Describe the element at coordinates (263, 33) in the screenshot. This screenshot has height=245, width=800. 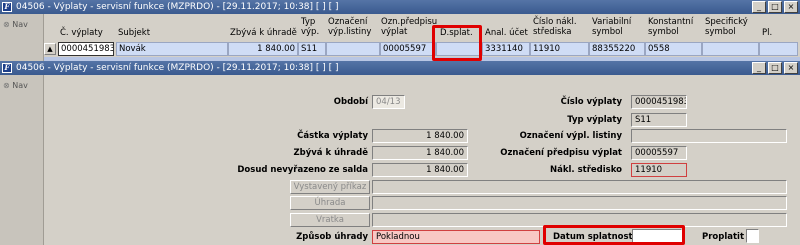
I see `col-header-zbyva: Zbývá k úhradě` at that location.